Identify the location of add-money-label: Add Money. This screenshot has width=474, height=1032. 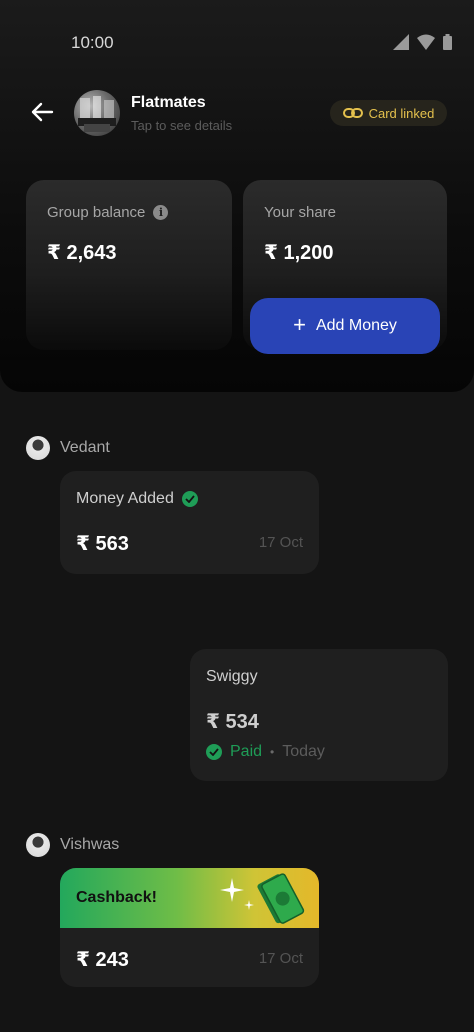
(356, 325).